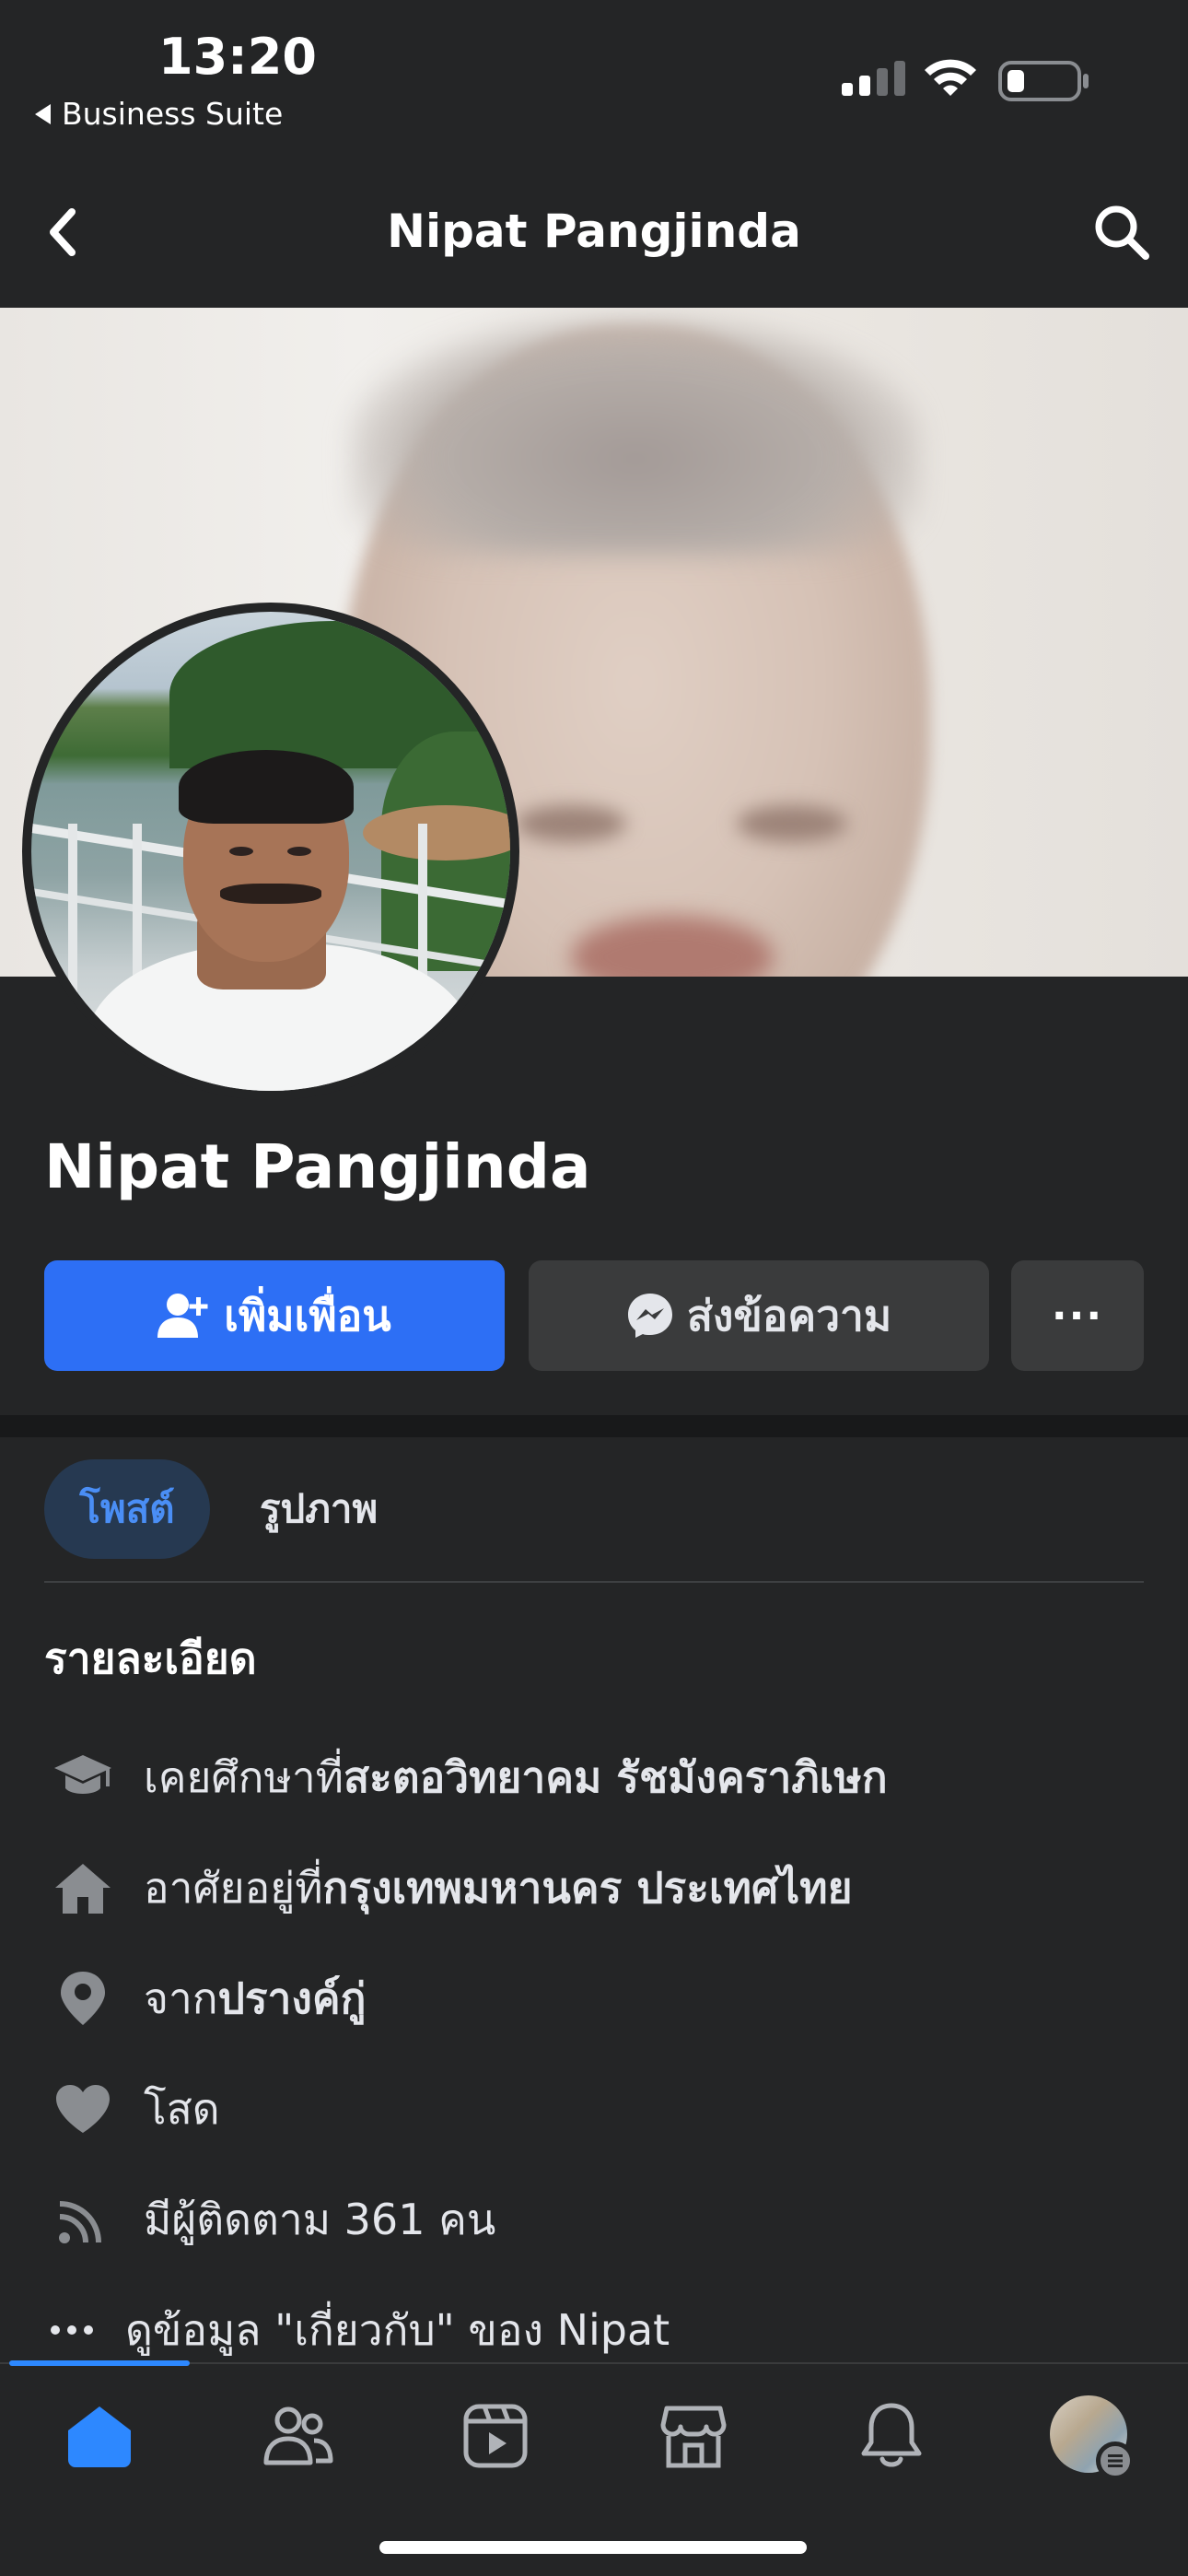 Image resolution: width=1188 pixels, height=2576 pixels. I want to click on search-icon, so click(1121, 232).